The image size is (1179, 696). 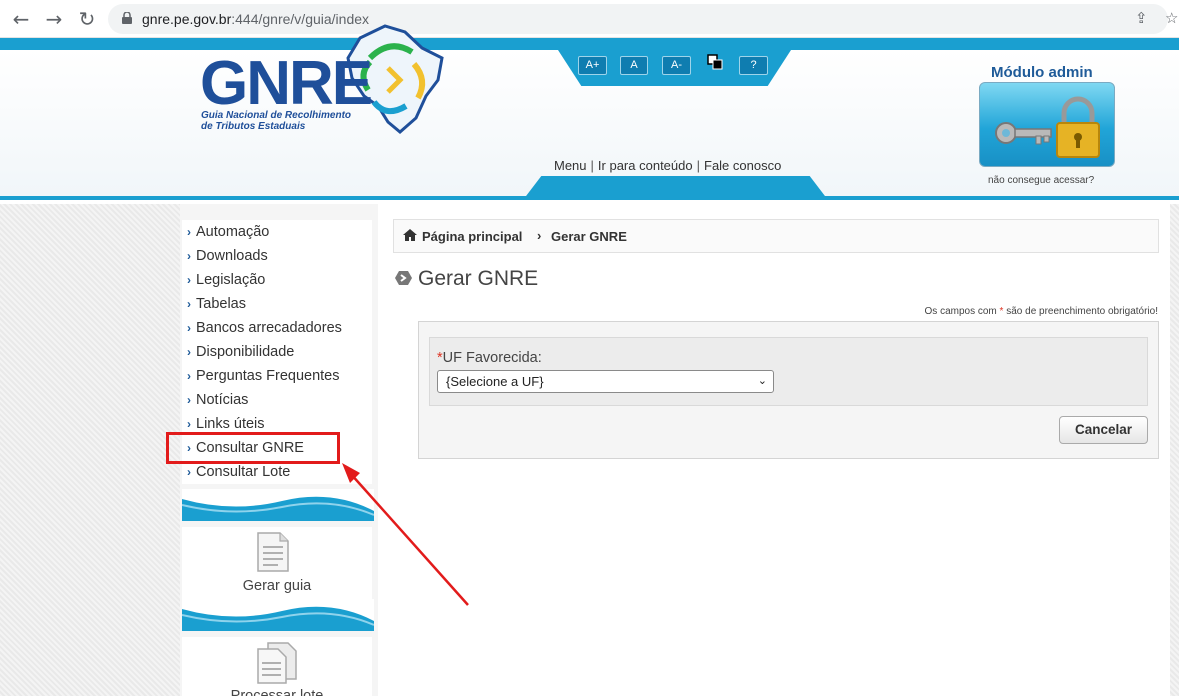 What do you see at coordinates (1041, 180) in the screenshot?
I see `admin-help-link: não consegue acessar?` at bounding box center [1041, 180].